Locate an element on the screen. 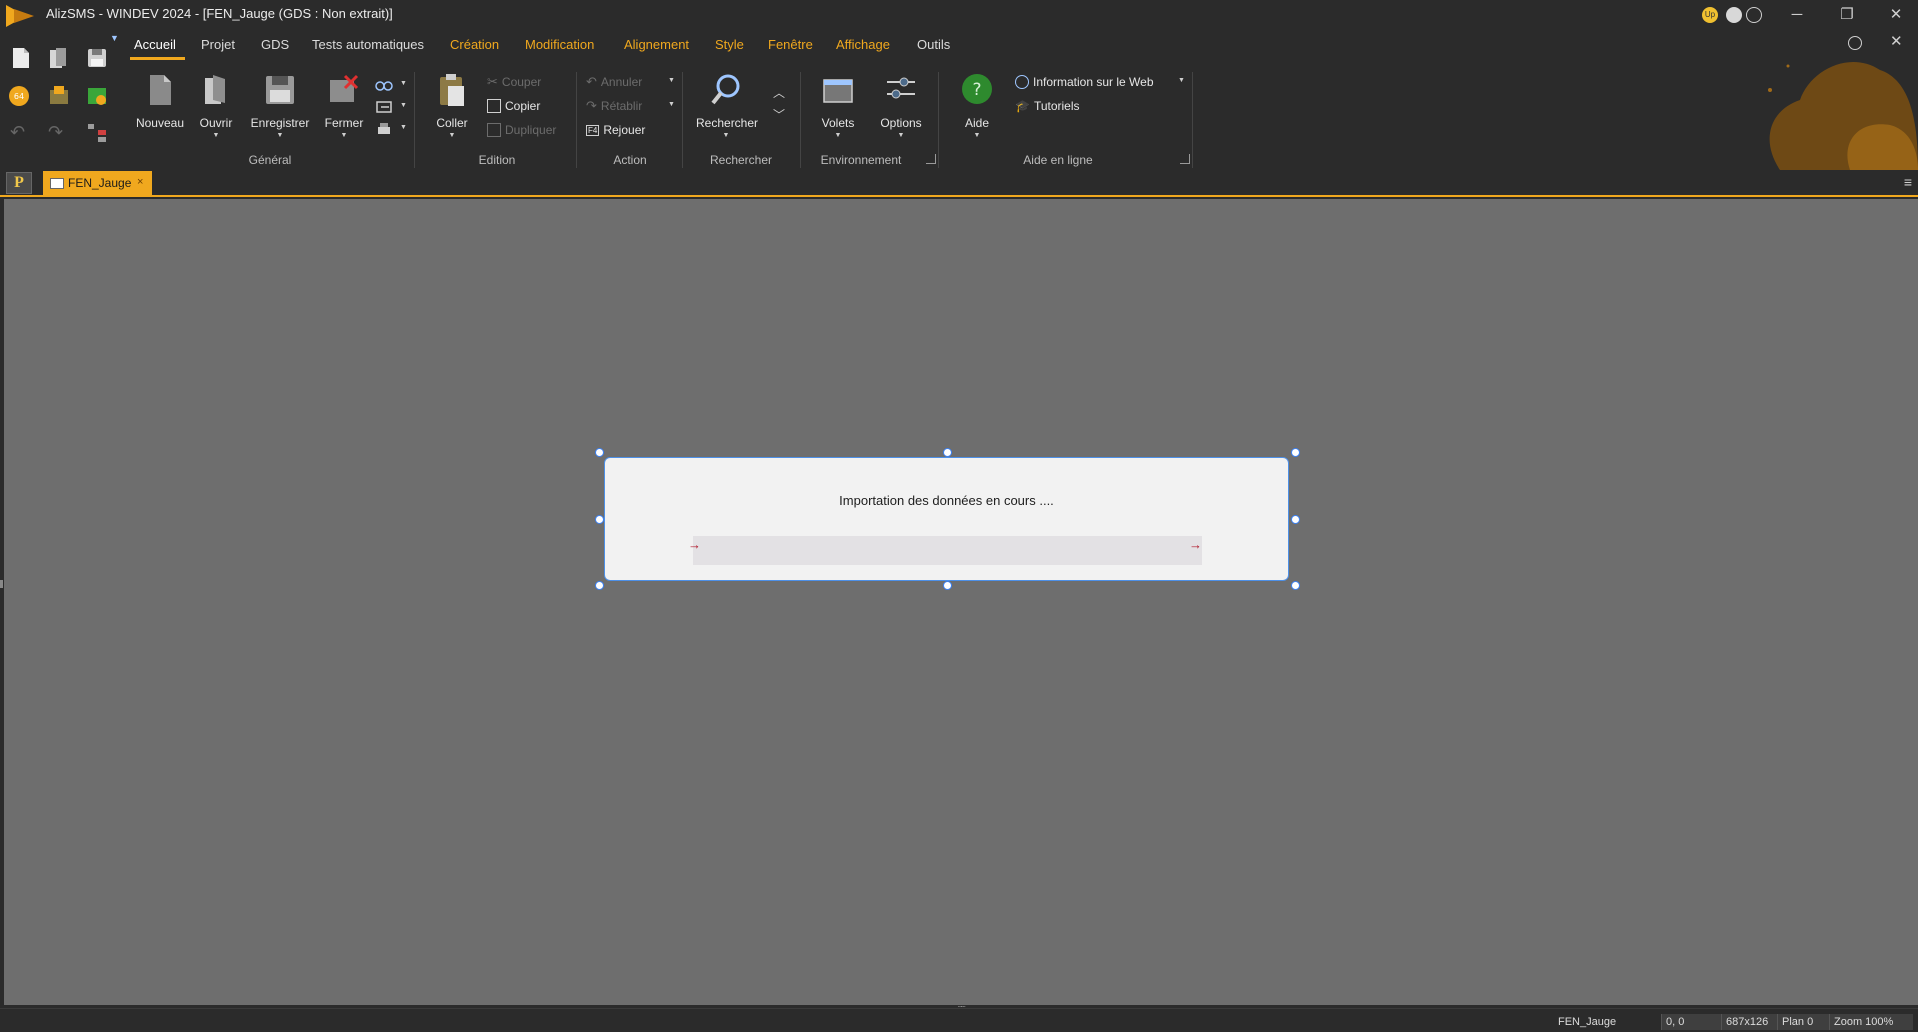 Image resolution: width=1918 pixels, height=1032 pixels. print-caret-icon: ▼ is located at coordinates (403, 127).